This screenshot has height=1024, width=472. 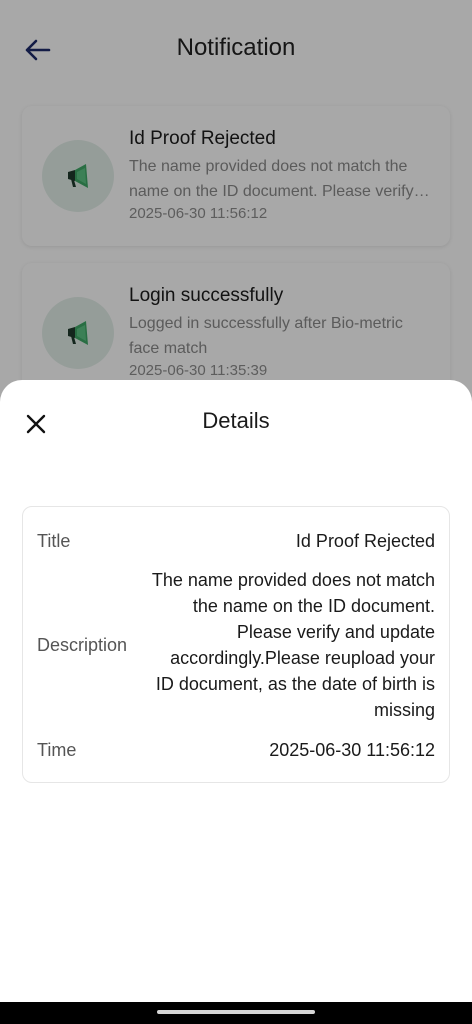 I want to click on details-value: Id Proof Rejected, so click(x=365, y=540).